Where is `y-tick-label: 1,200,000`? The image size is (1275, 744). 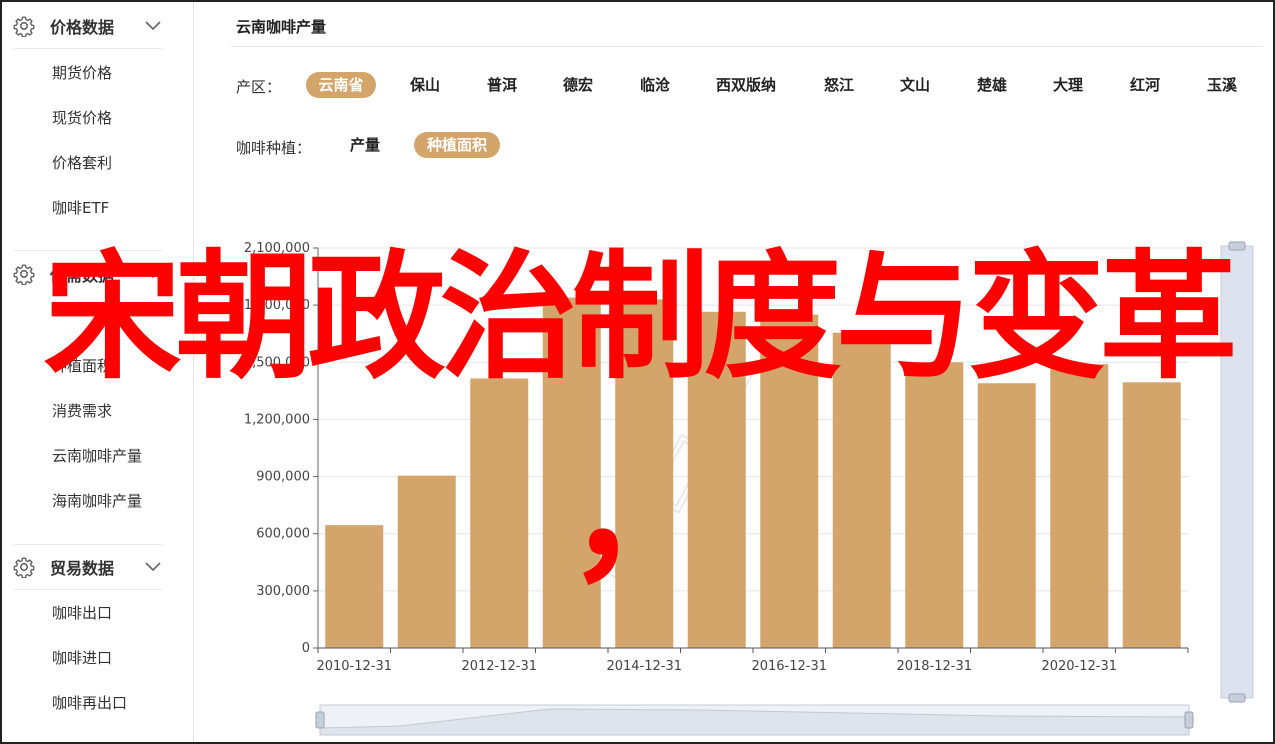 y-tick-label: 1,200,000 is located at coordinates (277, 419).